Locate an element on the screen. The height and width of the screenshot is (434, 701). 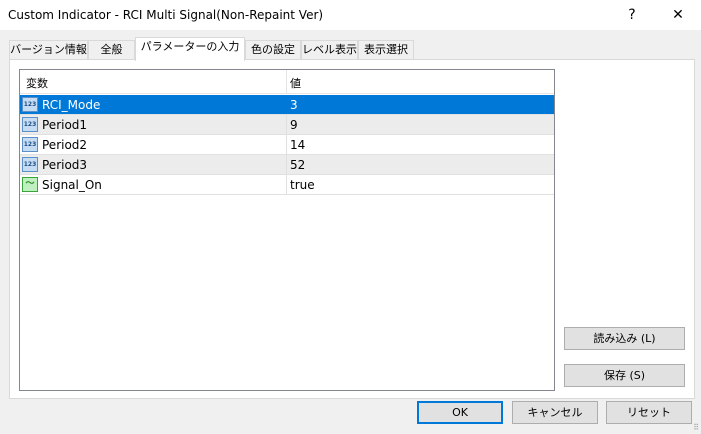
save-button: 保存 (S) is located at coordinates (624, 375).